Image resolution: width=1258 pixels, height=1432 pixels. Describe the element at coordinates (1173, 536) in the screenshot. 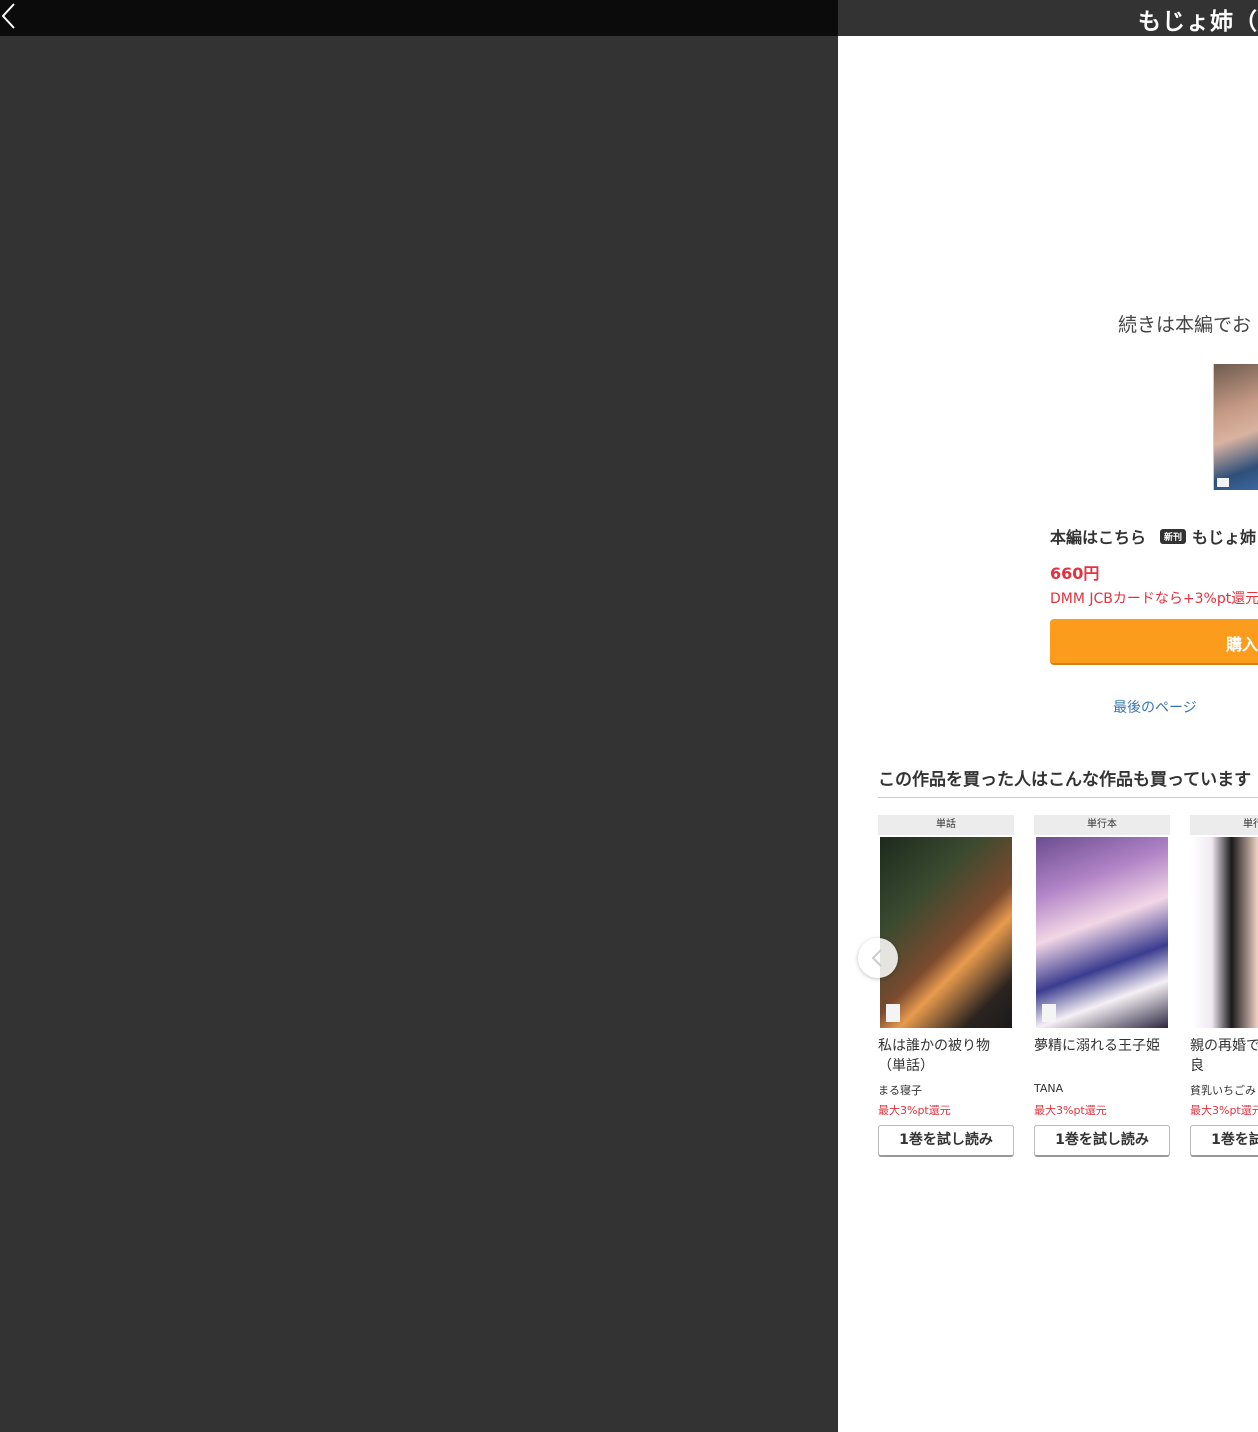

I see `new-release-badge: 新刊` at that location.